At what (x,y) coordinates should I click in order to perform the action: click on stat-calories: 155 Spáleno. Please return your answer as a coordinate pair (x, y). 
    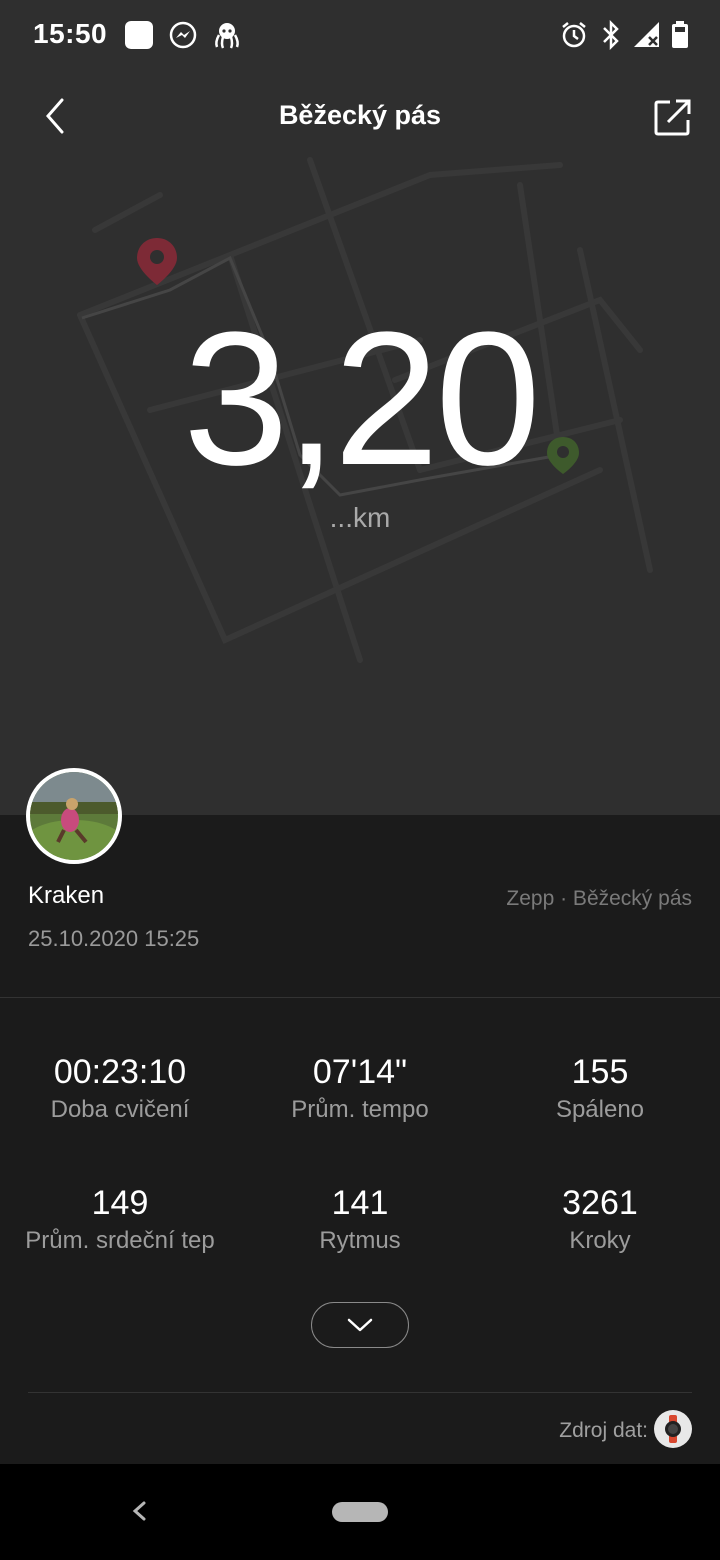
    Looking at the image, I should click on (600, 1088).